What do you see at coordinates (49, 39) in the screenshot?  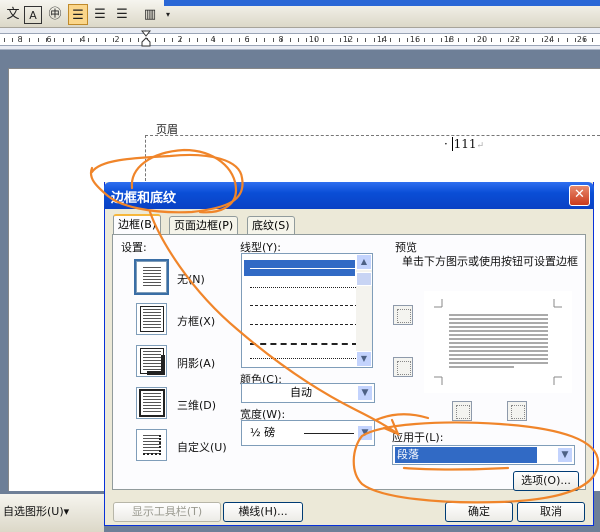 I see `ruler-label: 6` at bounding box center [49, 39].